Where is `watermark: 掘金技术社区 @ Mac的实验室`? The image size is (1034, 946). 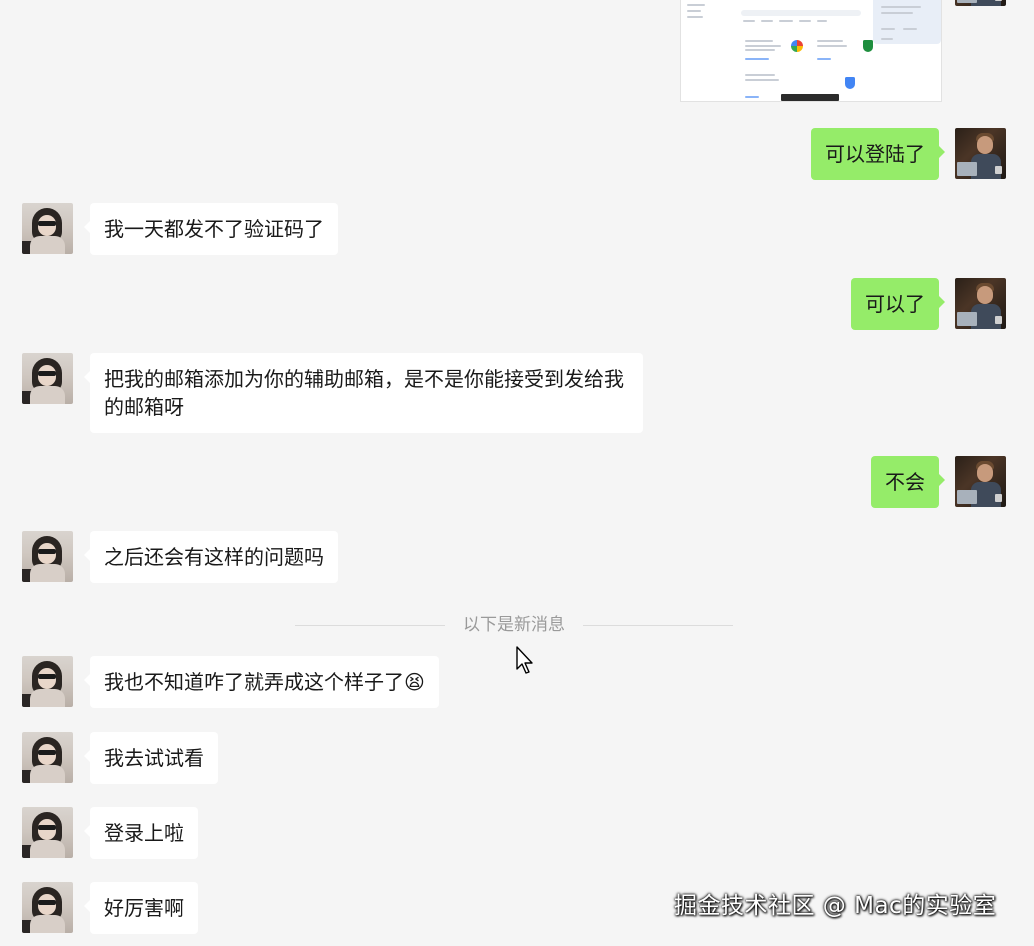
watermark: 掘金技术社区 @ Mac的实验室 is located at coordinates (835, 906).